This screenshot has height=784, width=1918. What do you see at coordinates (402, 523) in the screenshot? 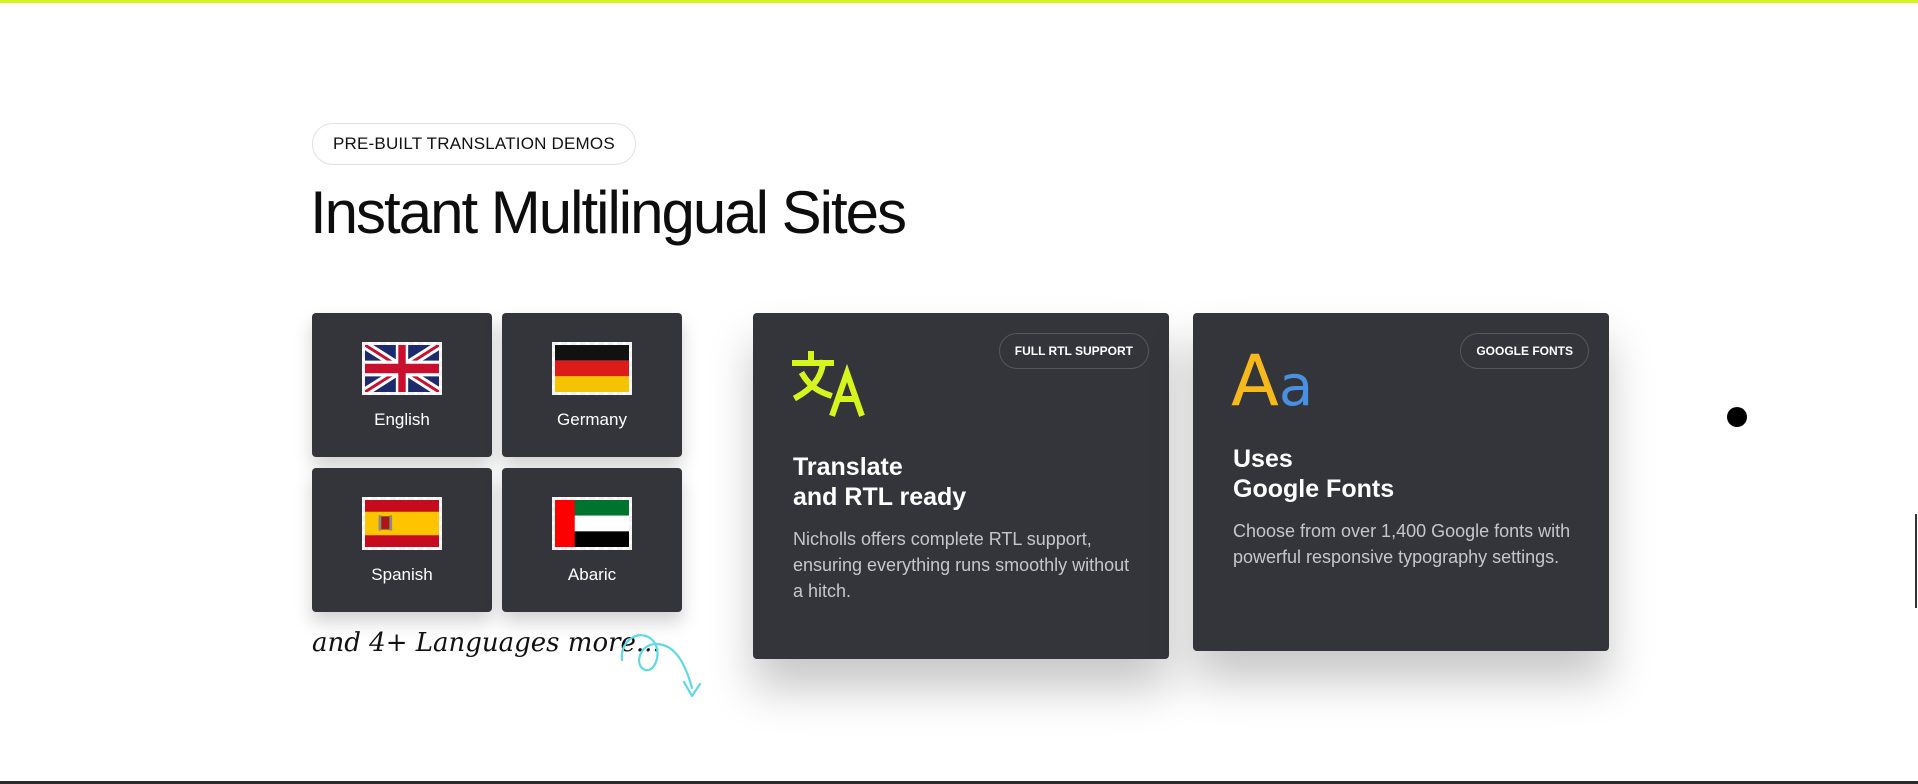
I see `spain-flag-icon` at bounding box center [402, 523].